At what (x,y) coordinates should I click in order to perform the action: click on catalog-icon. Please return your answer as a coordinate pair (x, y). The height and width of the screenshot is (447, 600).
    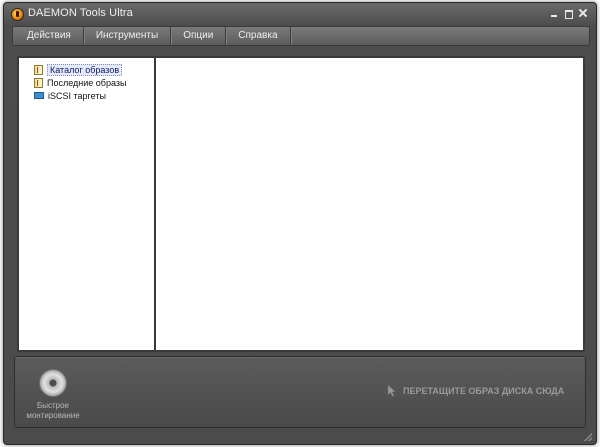
    Looking at the image, I should click on (38, 69).